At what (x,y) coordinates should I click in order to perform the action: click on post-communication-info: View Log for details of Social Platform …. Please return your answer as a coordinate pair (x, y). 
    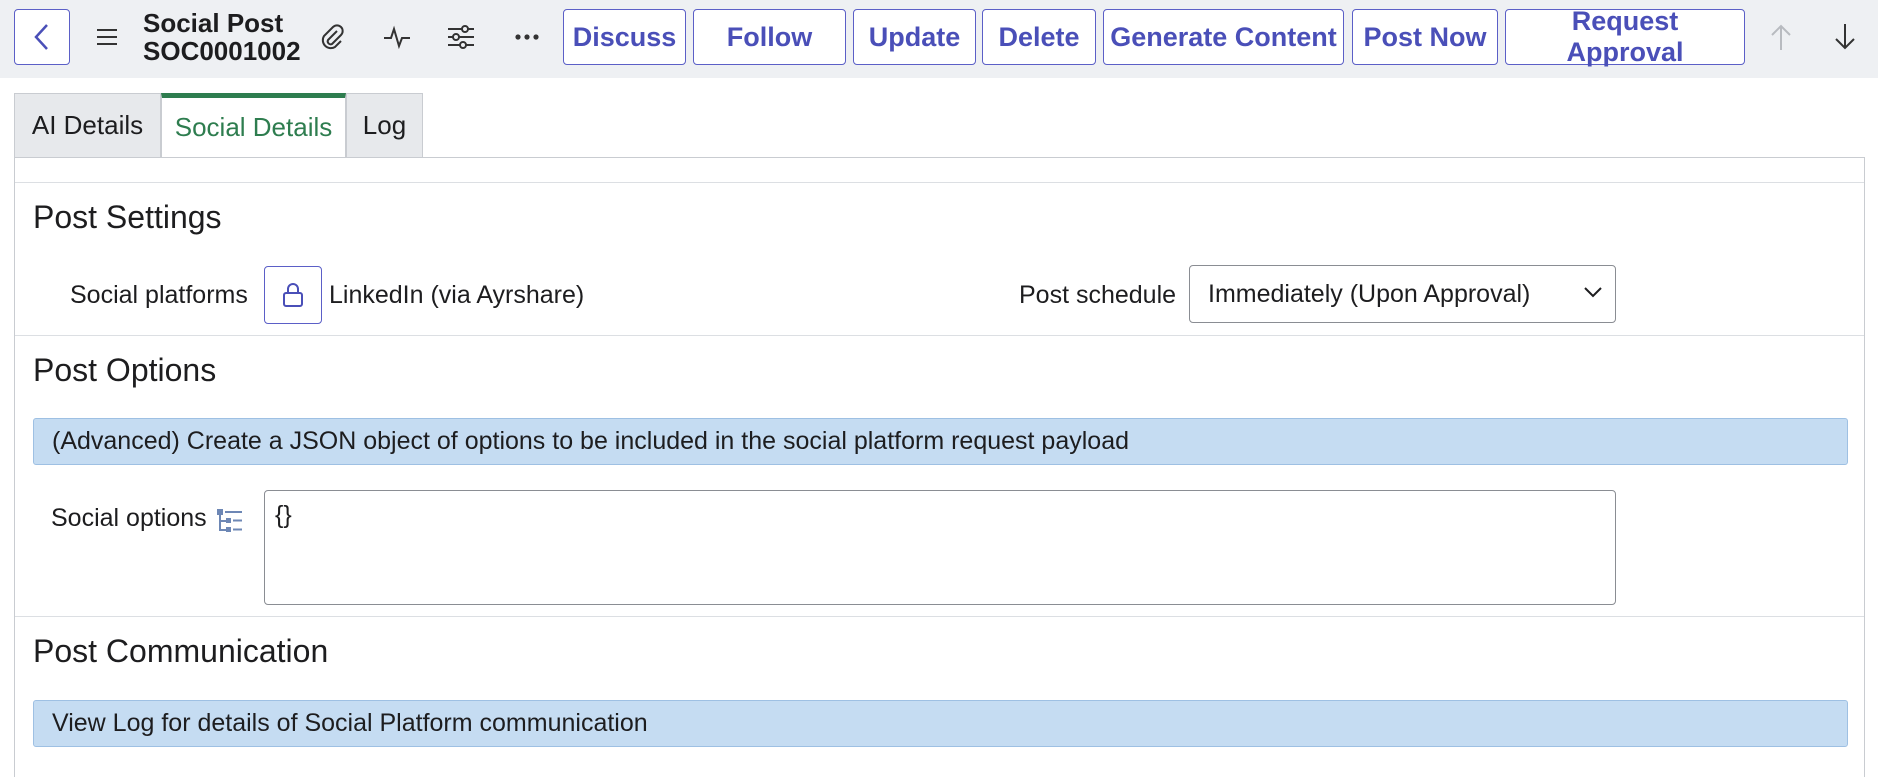
    Looking at the image, I should click on (940, 723).